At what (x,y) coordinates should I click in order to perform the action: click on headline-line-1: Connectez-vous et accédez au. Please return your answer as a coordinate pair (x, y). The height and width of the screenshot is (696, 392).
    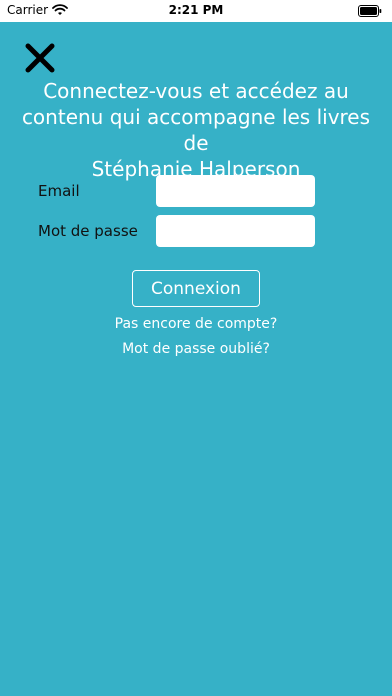
    Looking at the image, I should click on (196, 91).